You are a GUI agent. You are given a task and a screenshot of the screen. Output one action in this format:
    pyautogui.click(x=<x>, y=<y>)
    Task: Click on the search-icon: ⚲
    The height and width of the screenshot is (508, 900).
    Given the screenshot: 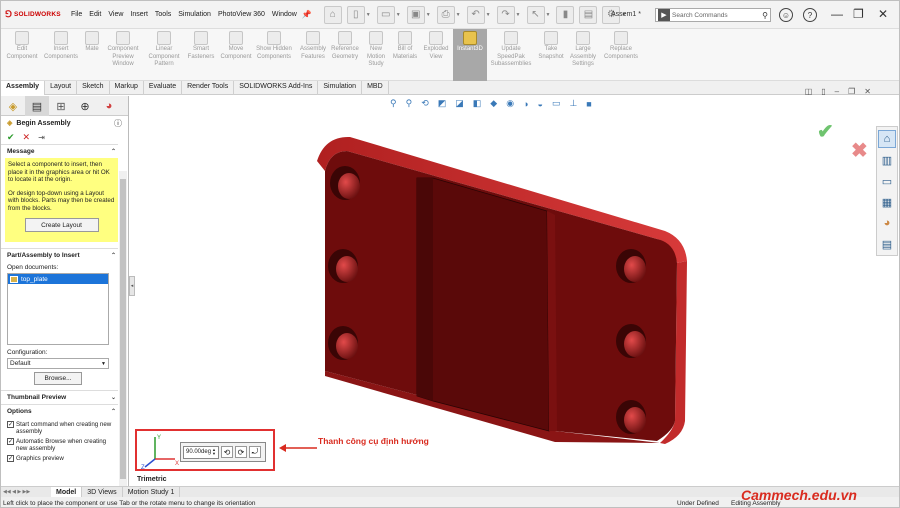 What is the action you would take?
    pyautogui.click(x=765, y=15)
    